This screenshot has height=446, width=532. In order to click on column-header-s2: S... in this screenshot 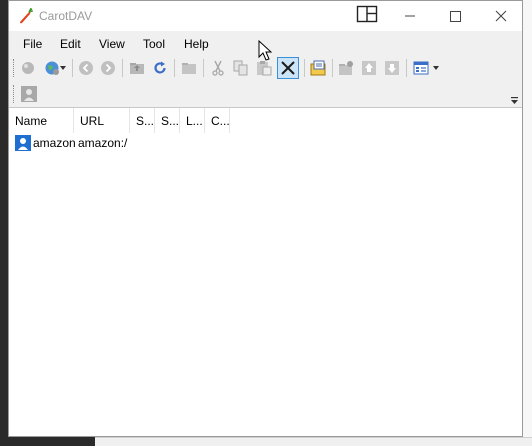, I will do `click(167, 120)`.